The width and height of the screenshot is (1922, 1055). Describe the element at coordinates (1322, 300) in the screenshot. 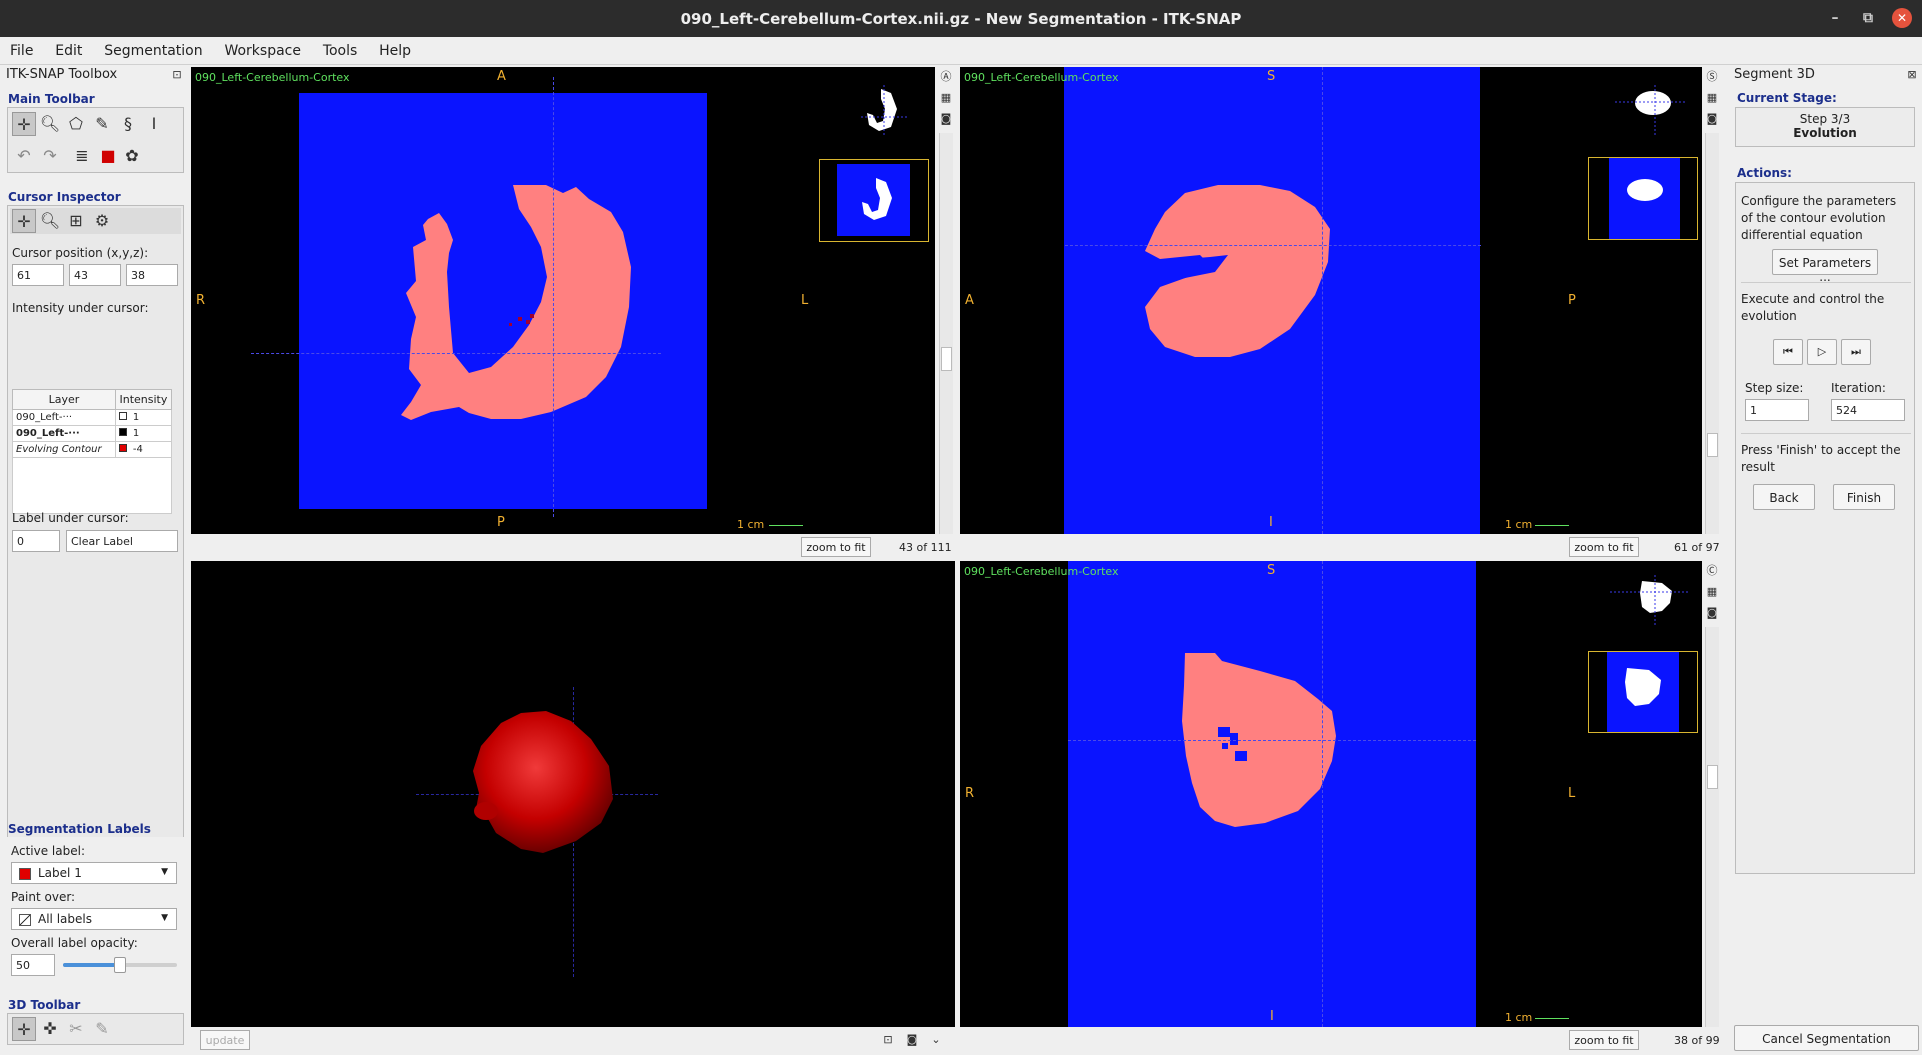

I see `cursor-v-line` at that location.